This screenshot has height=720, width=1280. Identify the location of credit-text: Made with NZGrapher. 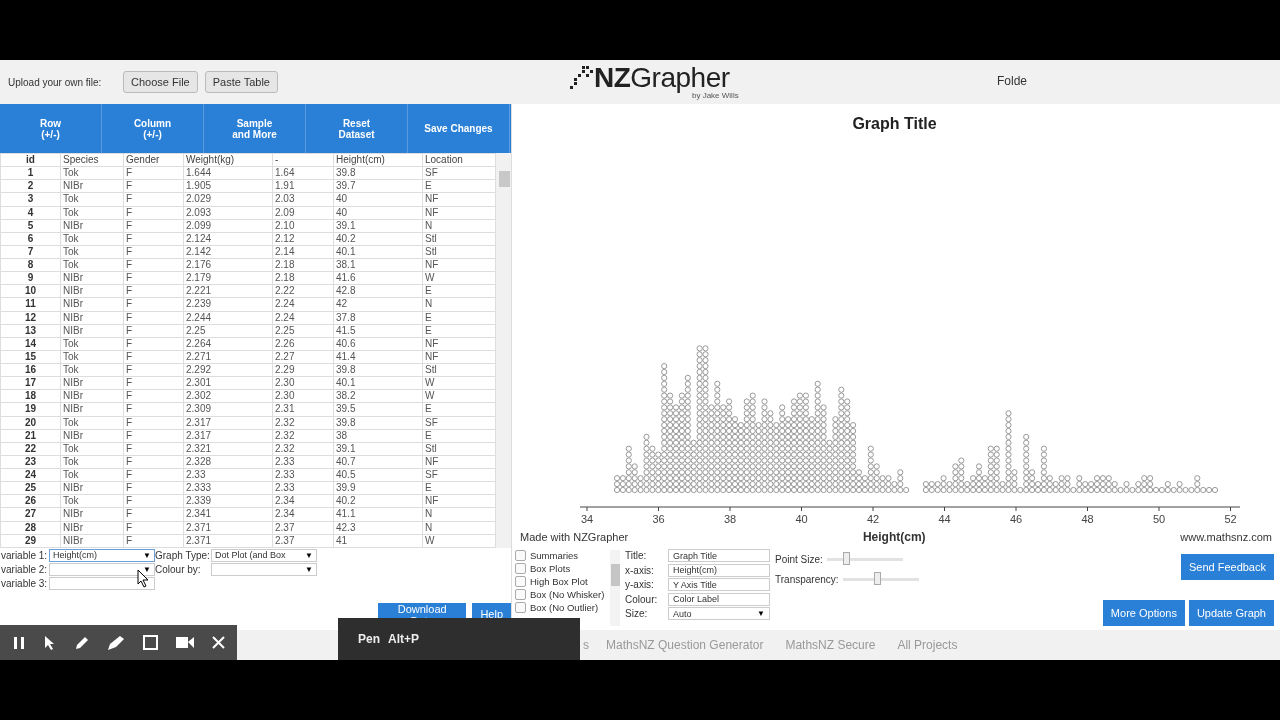
(574, 537).